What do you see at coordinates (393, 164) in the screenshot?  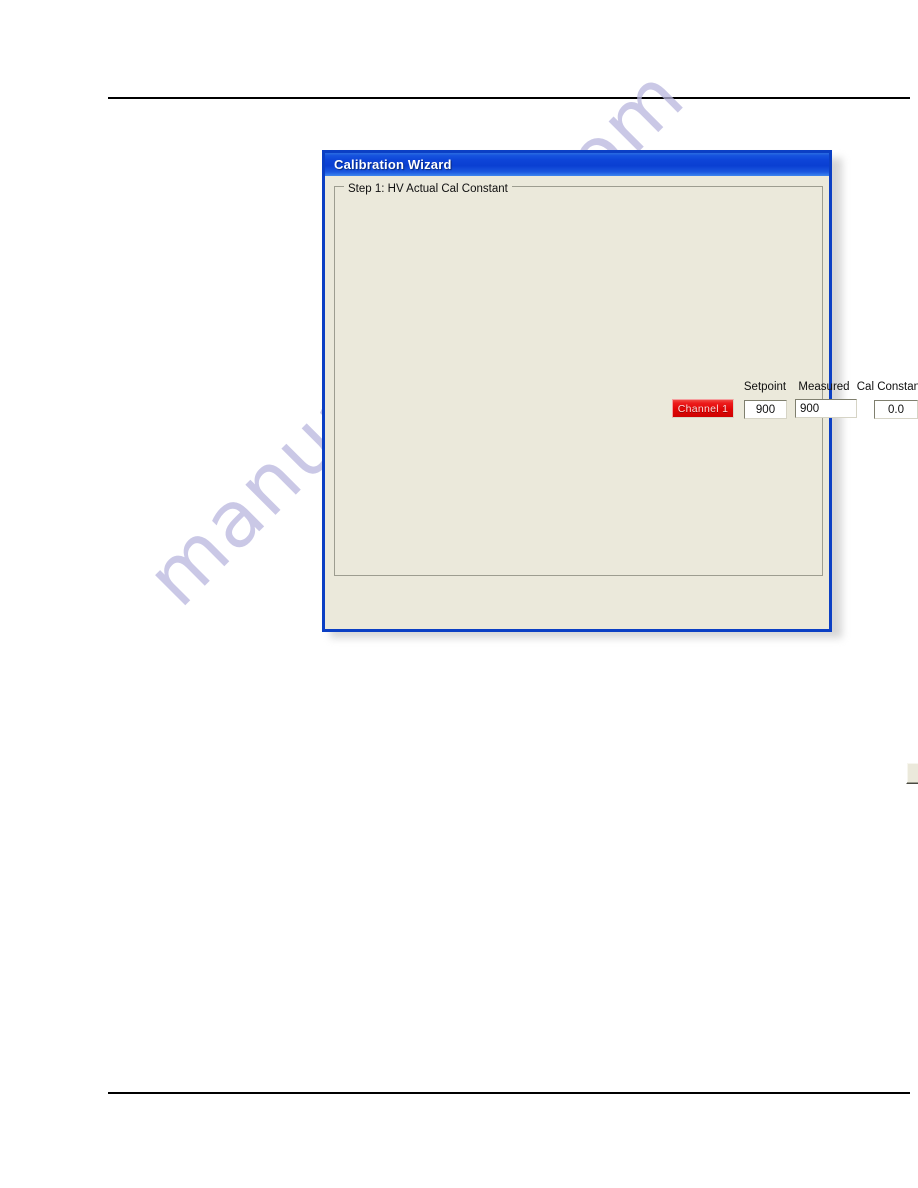 I see `dialog-title: Calibration Wizard` at bounding box center [393, 164].